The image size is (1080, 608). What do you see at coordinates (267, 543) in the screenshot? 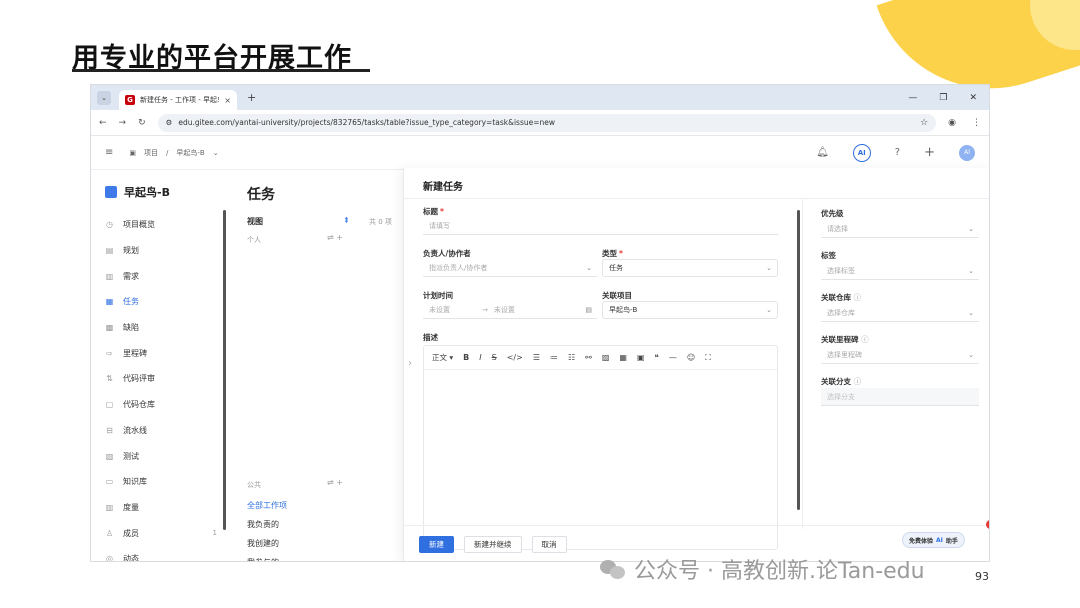
I see `view-item: 我创建的` at bounding box center [267, 543].